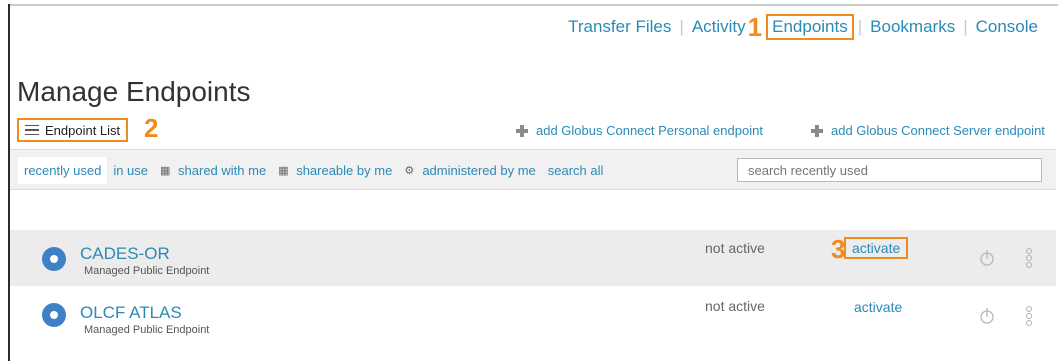 The image size is (1058, 361). What do you see at coordinates (755, 27) in the screenshot?
I see `callout-1: 1` at bounding box center [755, 27].